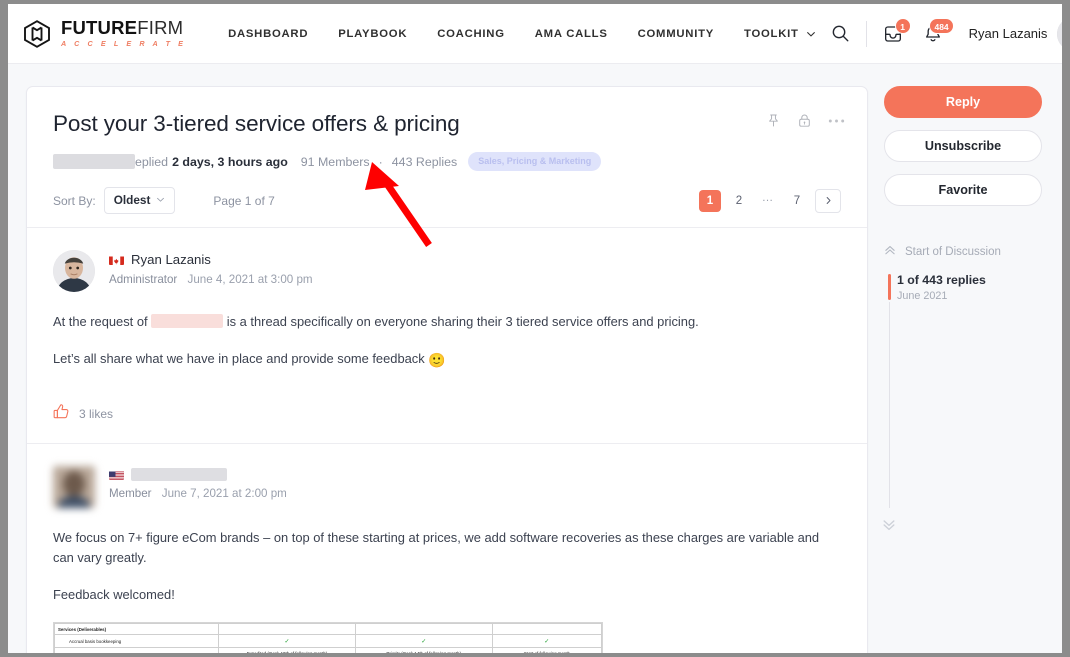 This screenshot has width=1070, height=657. I want to click on sort-select: Oldest, so click(139, 200).